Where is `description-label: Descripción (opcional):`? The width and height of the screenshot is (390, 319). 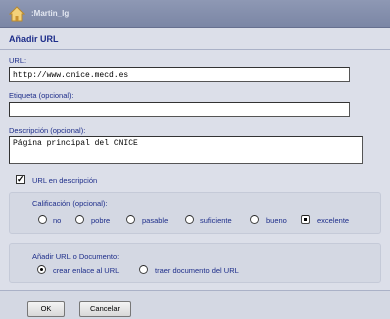
description-label: Descripción (opcional): is located at coordinates (47, 130).